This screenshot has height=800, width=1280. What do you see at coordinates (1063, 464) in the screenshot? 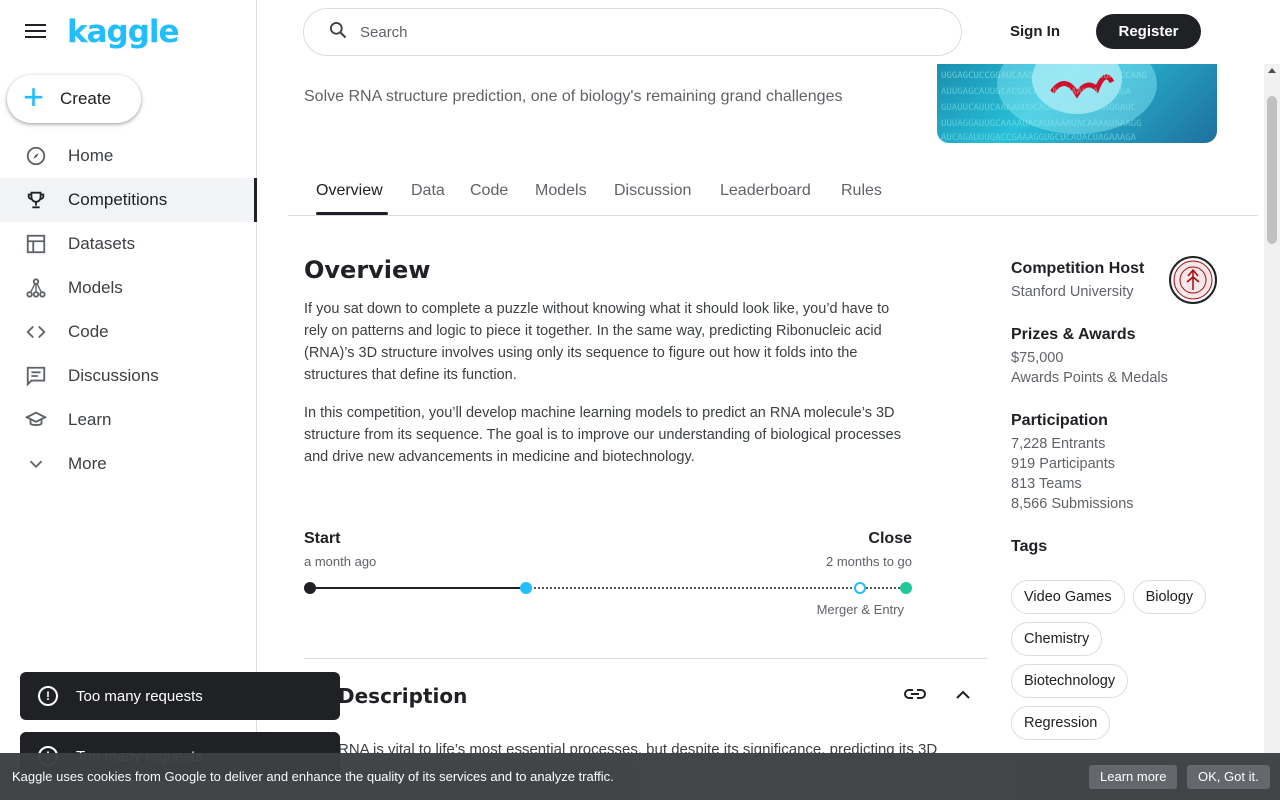
I see `participants-count: 919 Participants` at bounding box center [1063, 464].